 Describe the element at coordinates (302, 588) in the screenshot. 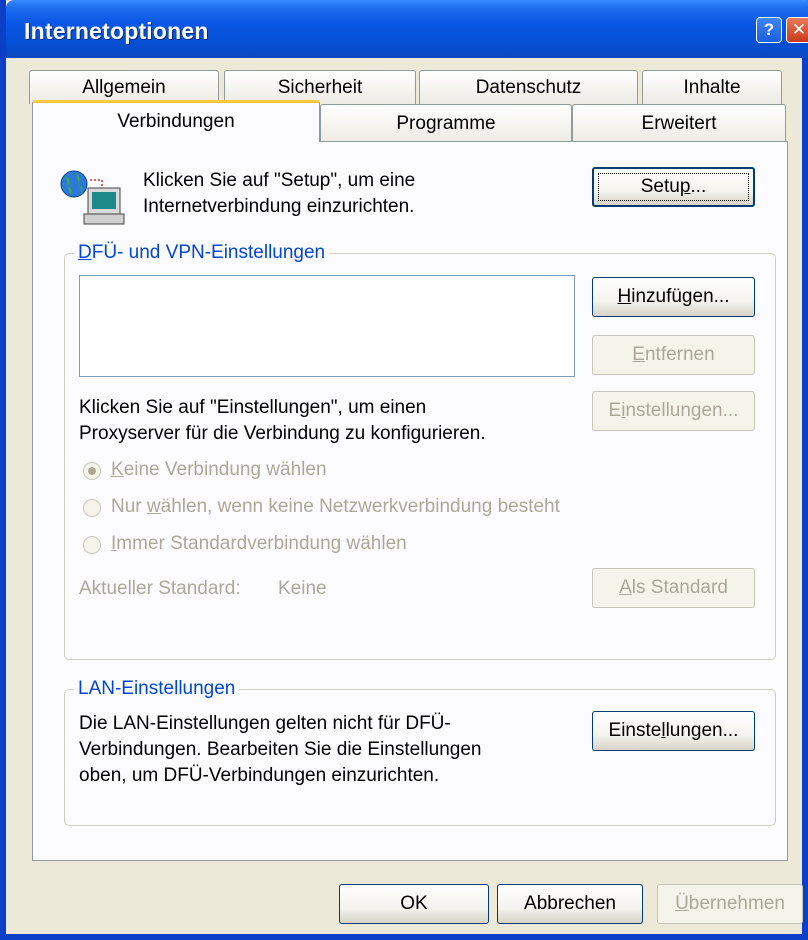

I see `current-default-value: Keine` at that location.